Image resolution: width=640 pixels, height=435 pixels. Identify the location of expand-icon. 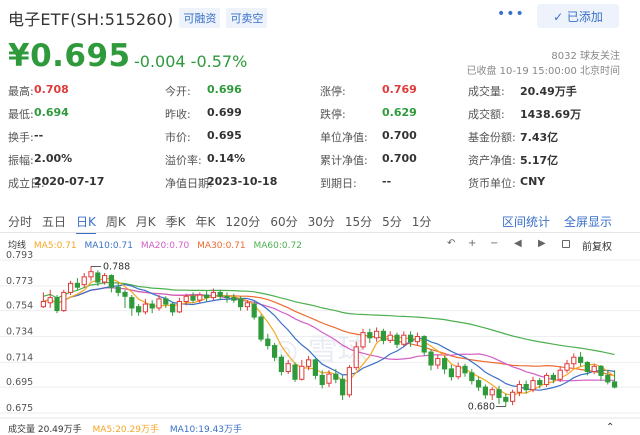
(566, 244).